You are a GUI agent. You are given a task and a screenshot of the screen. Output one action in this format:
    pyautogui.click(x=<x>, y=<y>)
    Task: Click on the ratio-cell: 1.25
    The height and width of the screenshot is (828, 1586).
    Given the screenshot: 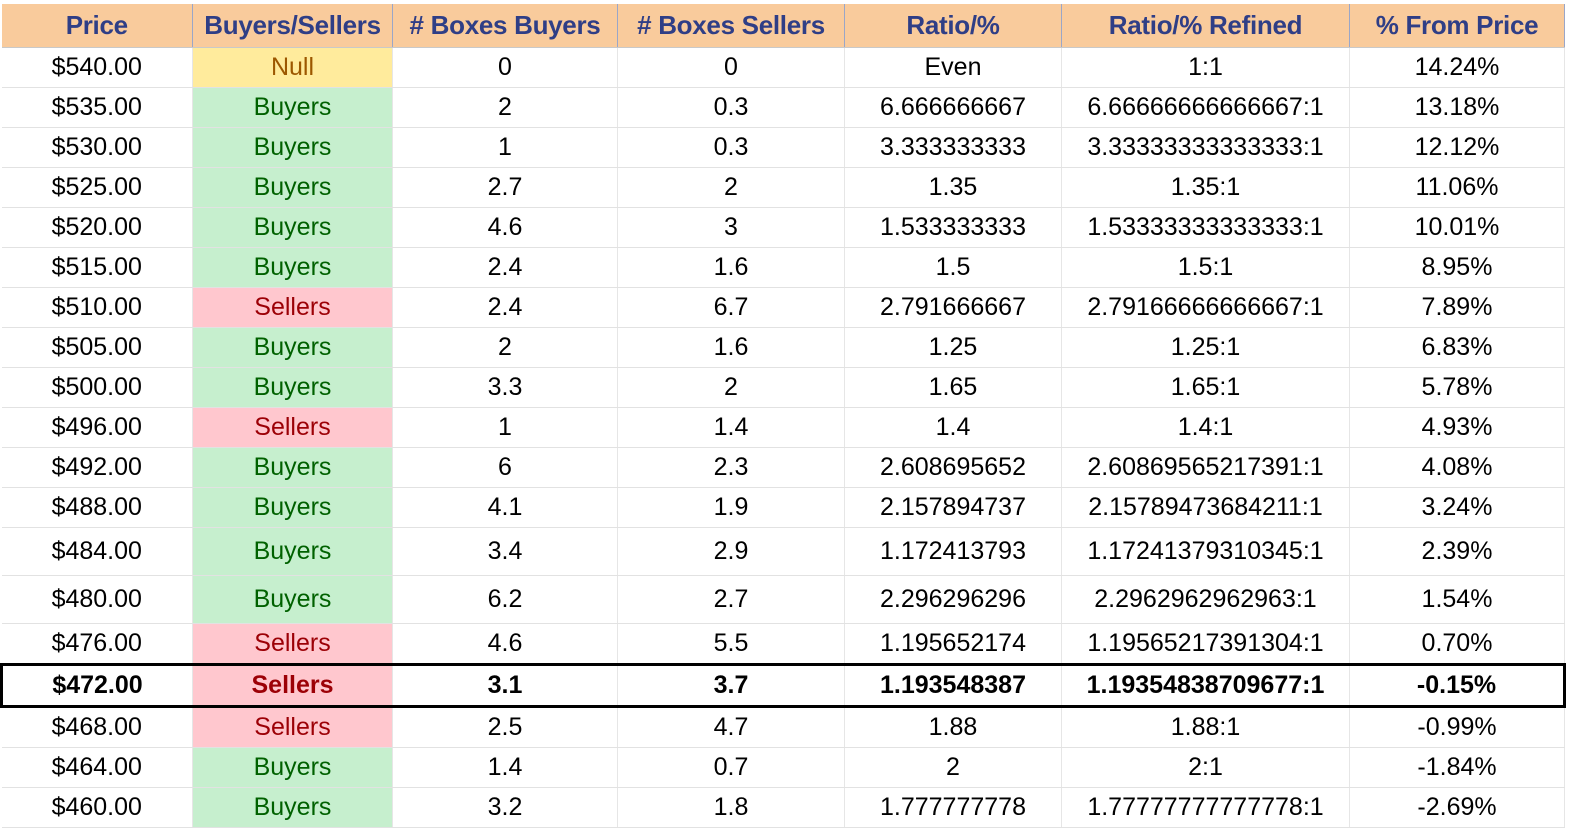 What is the action you would take?
    pyautogui.click(x=953, y=347)
    